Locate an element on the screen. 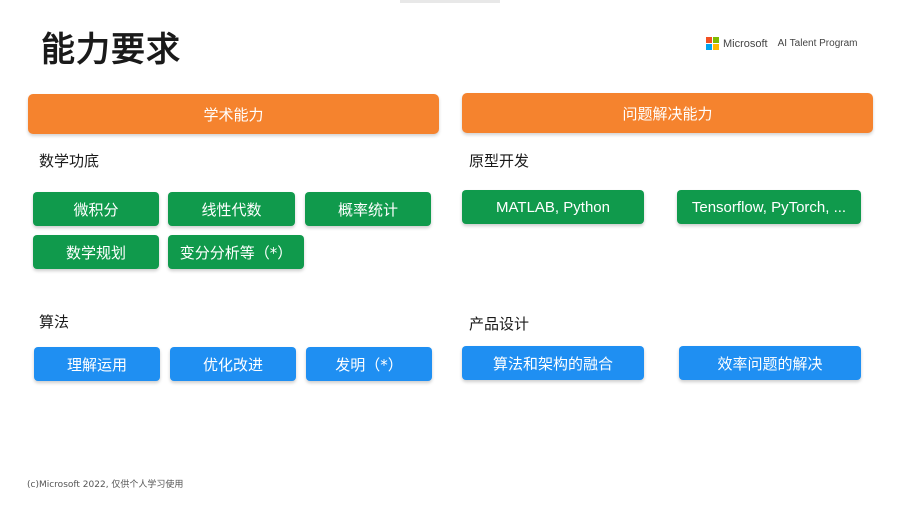  algo-chip-invent: 发明（*） is located at coordinates (369, 364).